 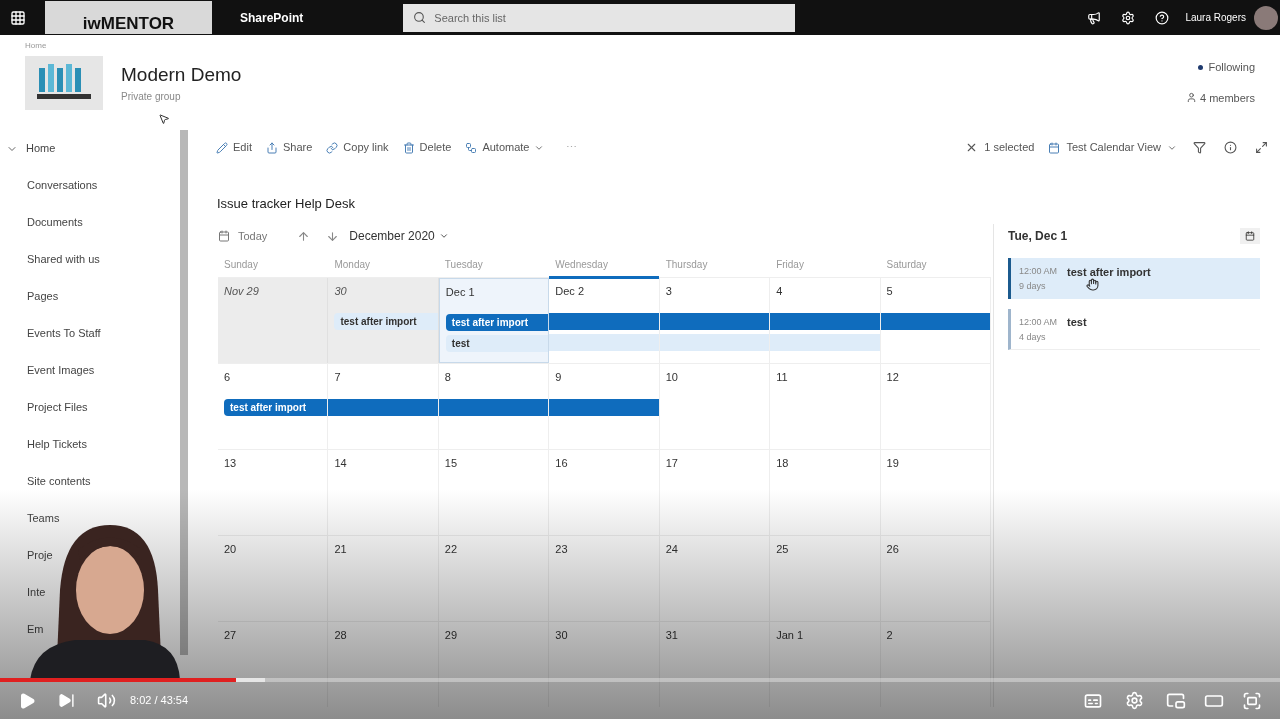 I want to click on day-number: 18, so click(x=782, y=463).